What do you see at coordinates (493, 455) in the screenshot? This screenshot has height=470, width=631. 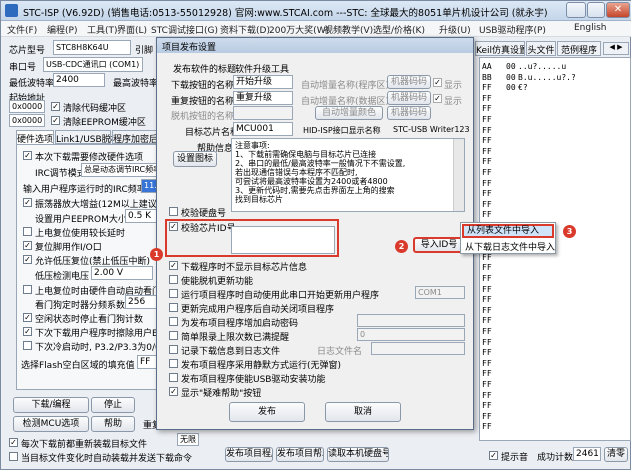 I see `beep-checkbox: ✓` at bounding box center [493, 455].